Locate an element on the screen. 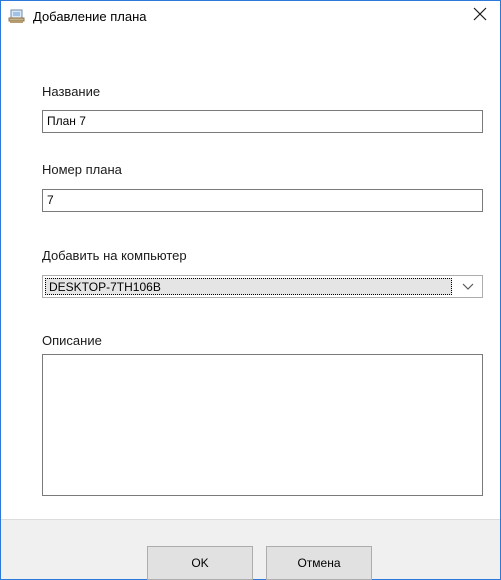 The image size is (501, 580). description-label: Описание is located at coordinates (72, 340).